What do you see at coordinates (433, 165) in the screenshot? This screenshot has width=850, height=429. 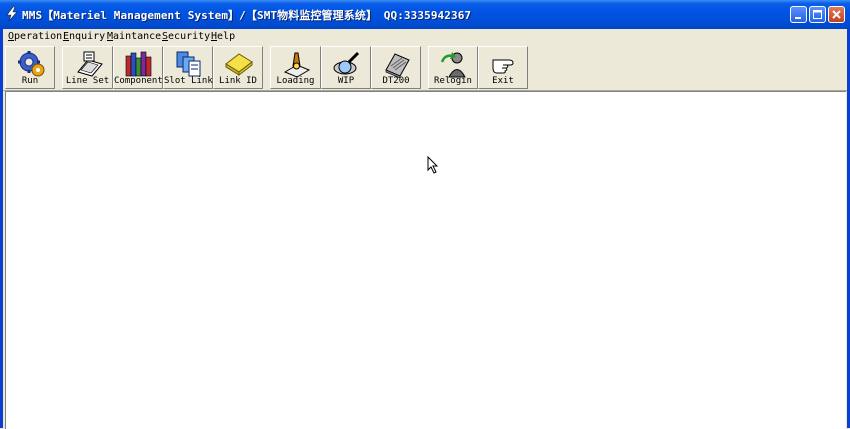 I see `mouse-cursor-icon` at bounding box center [433, 165].